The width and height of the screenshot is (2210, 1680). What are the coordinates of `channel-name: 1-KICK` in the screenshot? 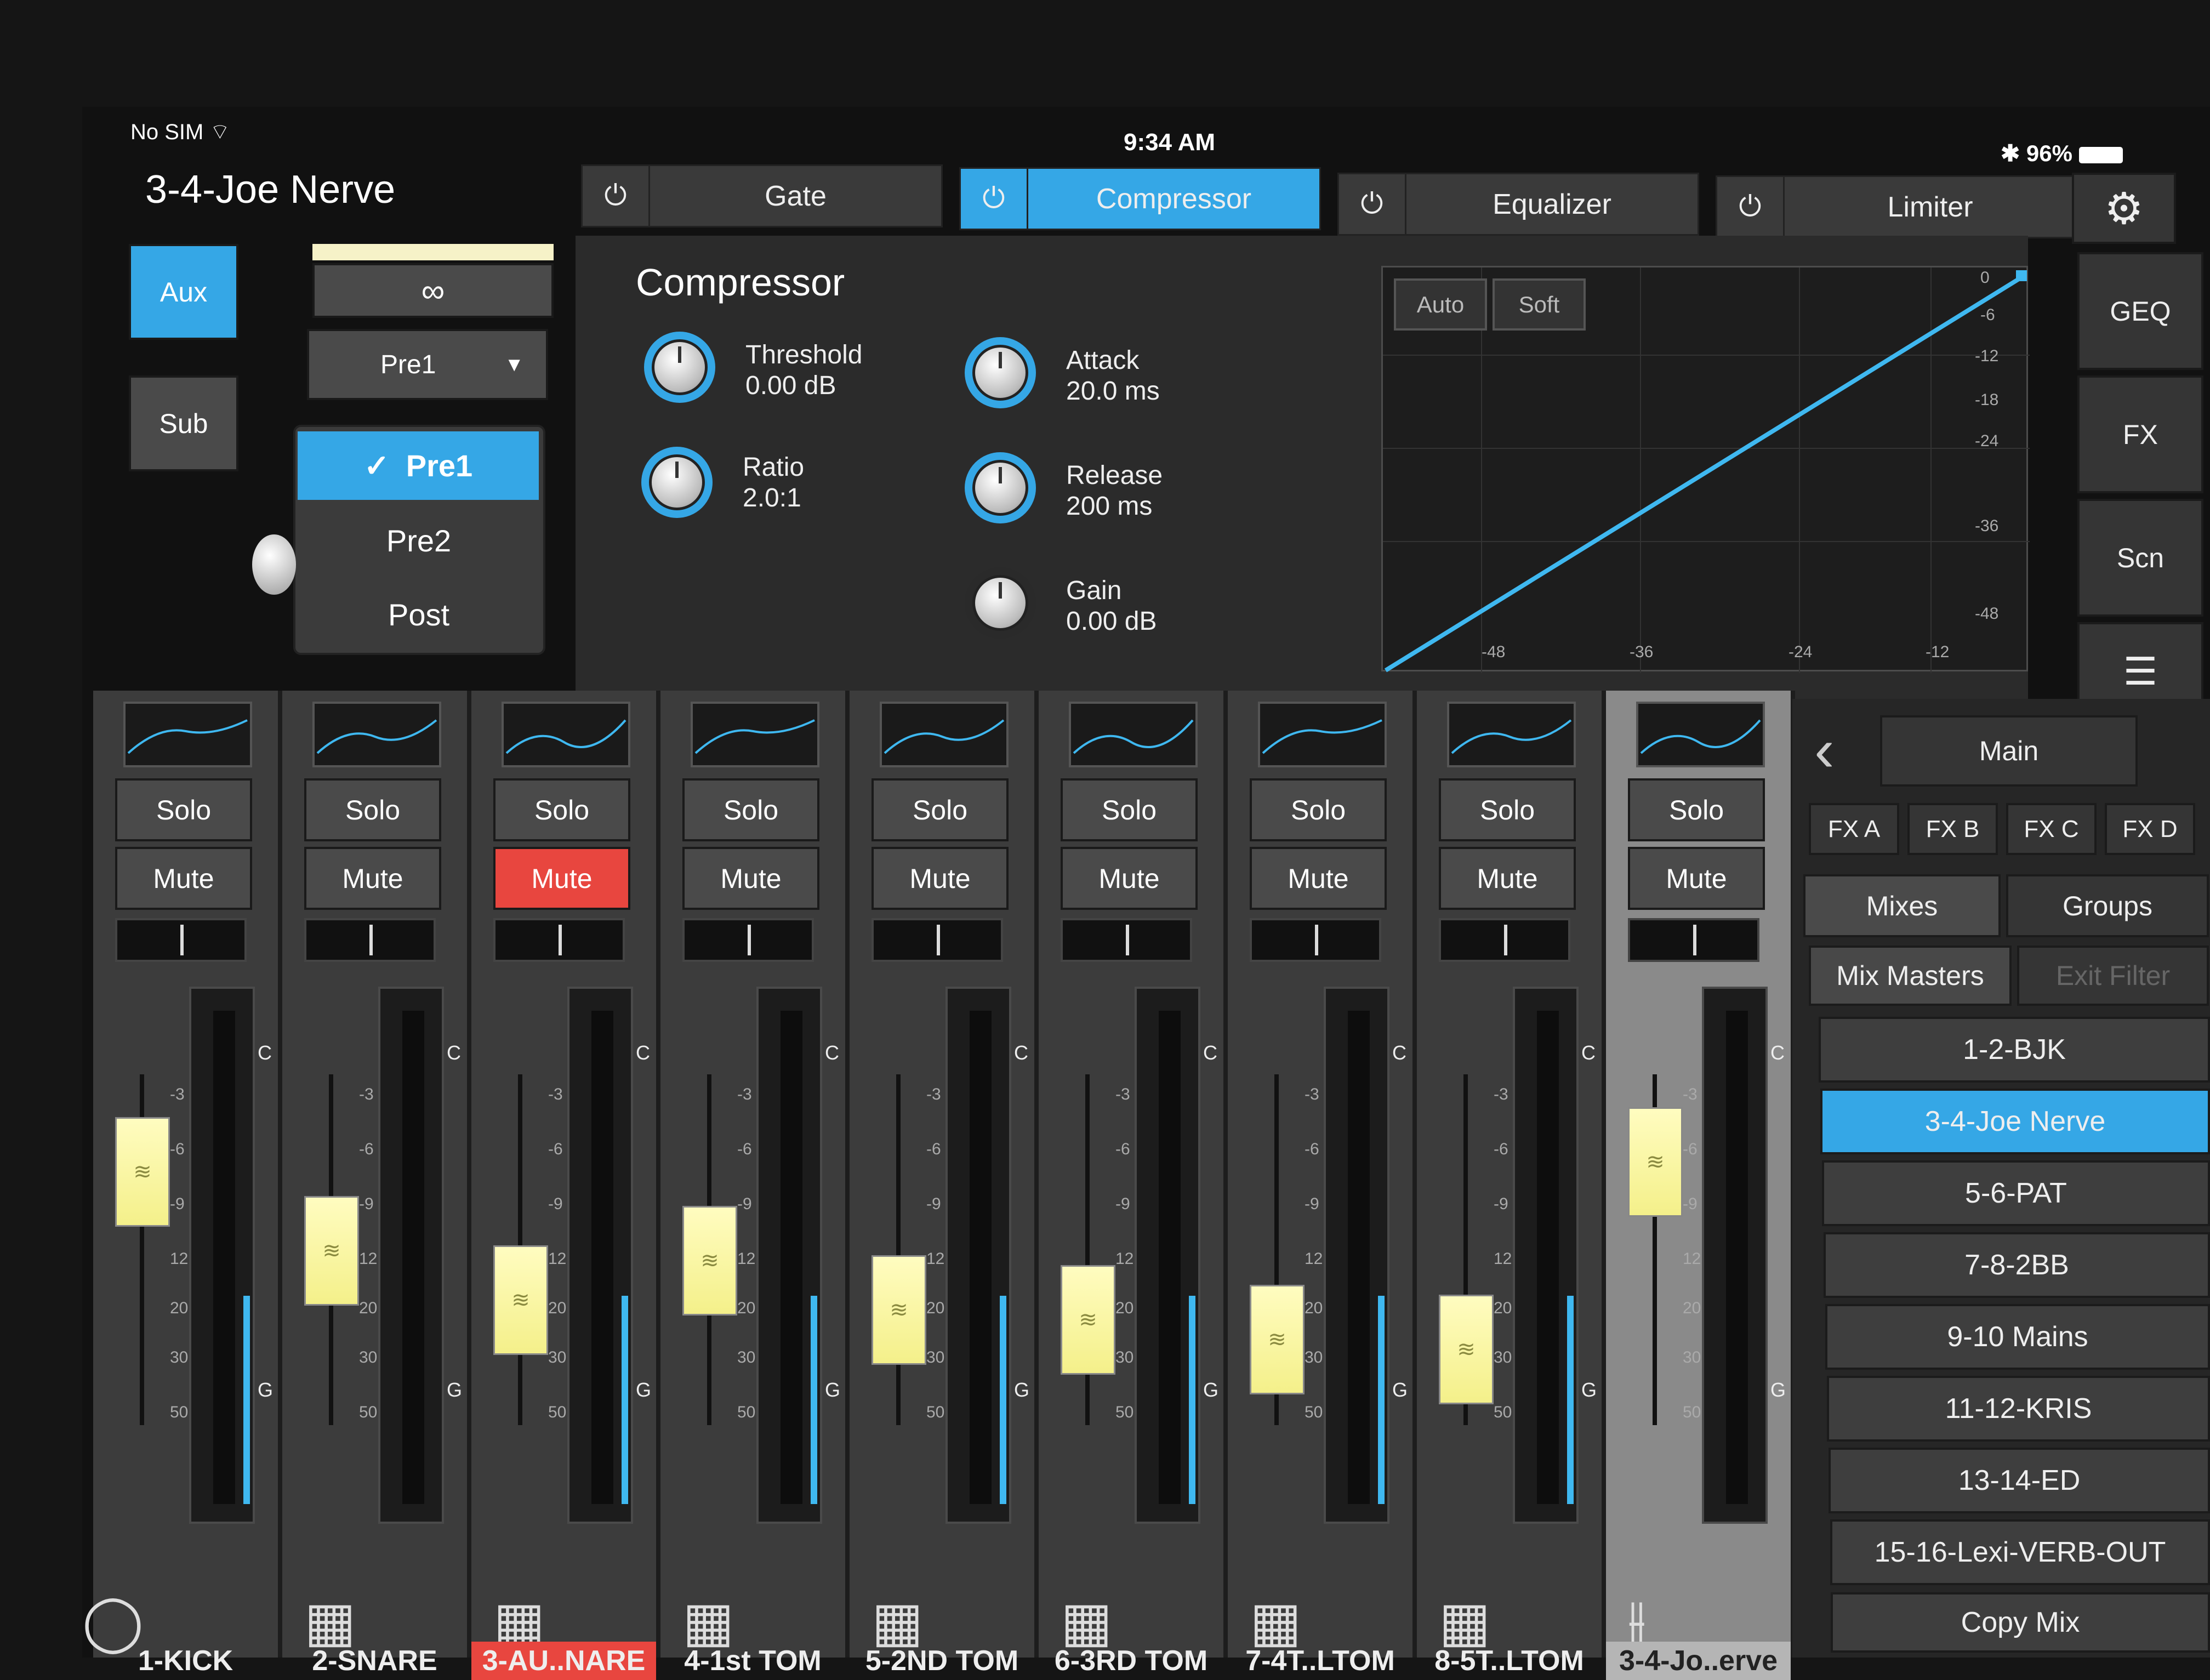 It's located at (185, 1661).